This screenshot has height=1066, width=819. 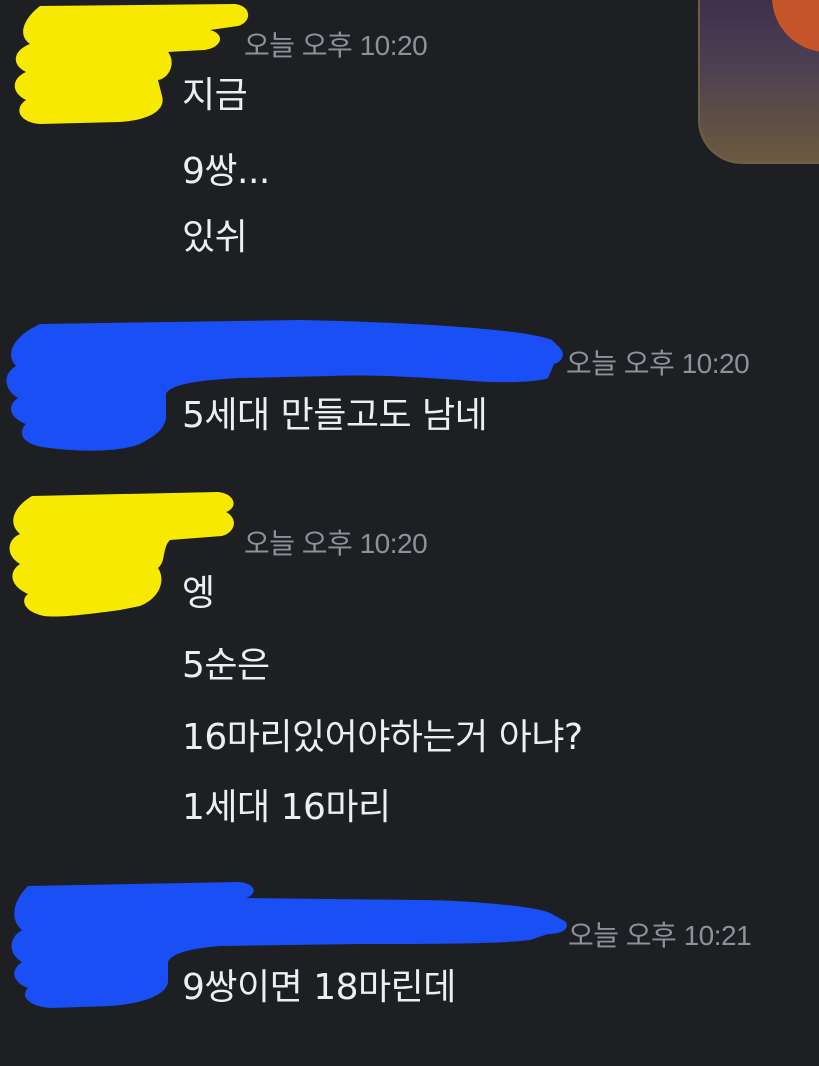 I want to click on message-text: 9쌍이면 18마린데, so click(x=319, y=987).